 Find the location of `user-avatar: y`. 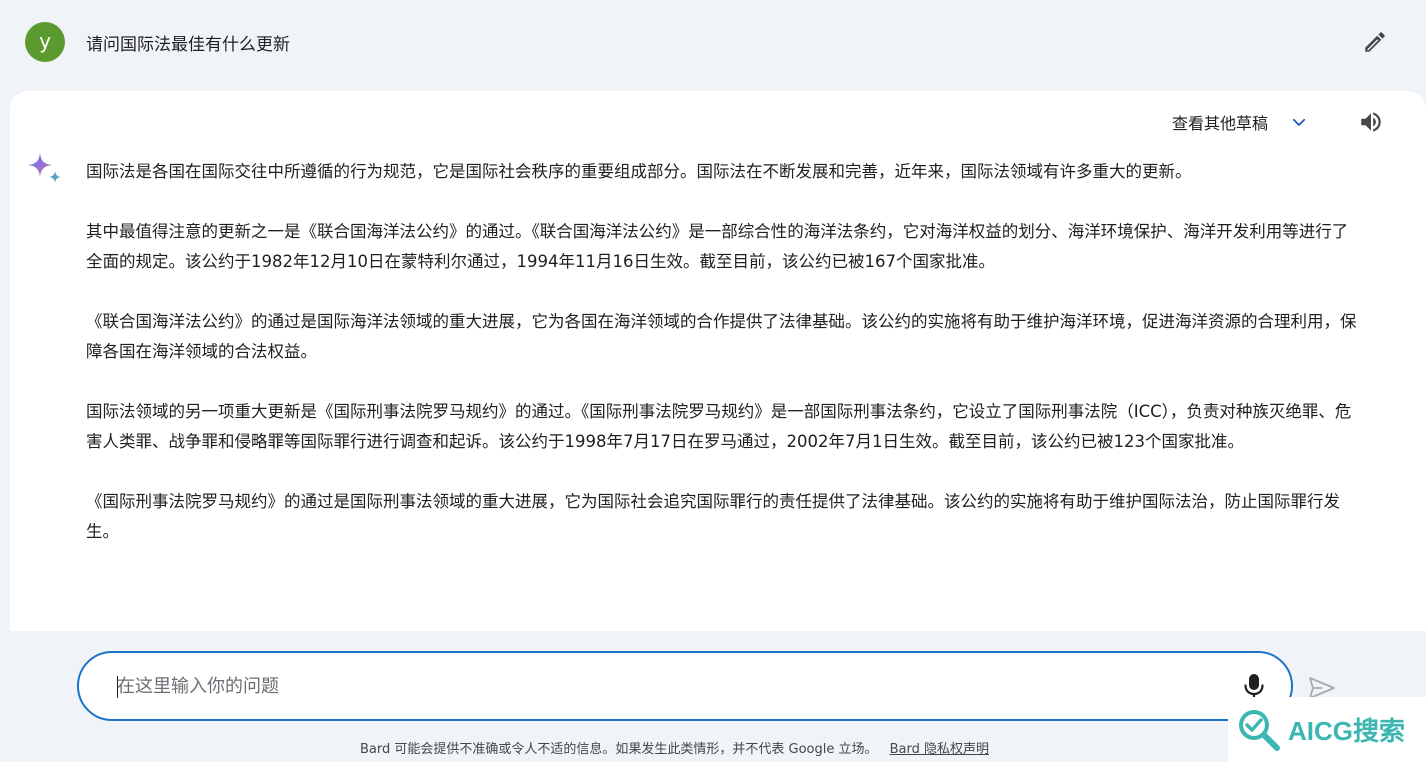

user-avatar: y is located at coordinates (45, 42).